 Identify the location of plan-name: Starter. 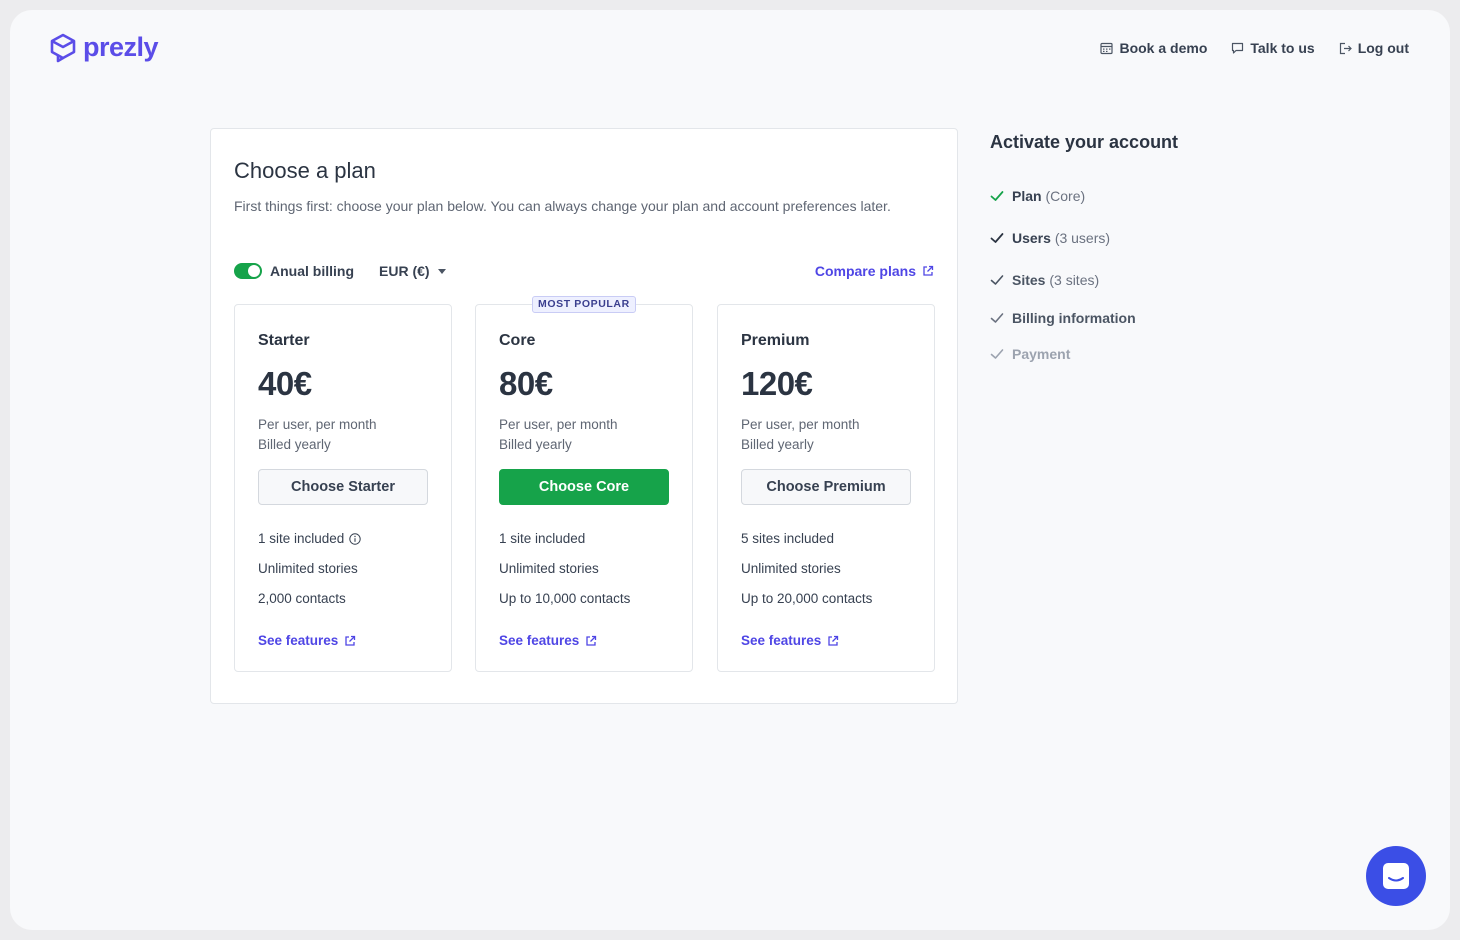
(284, 340).